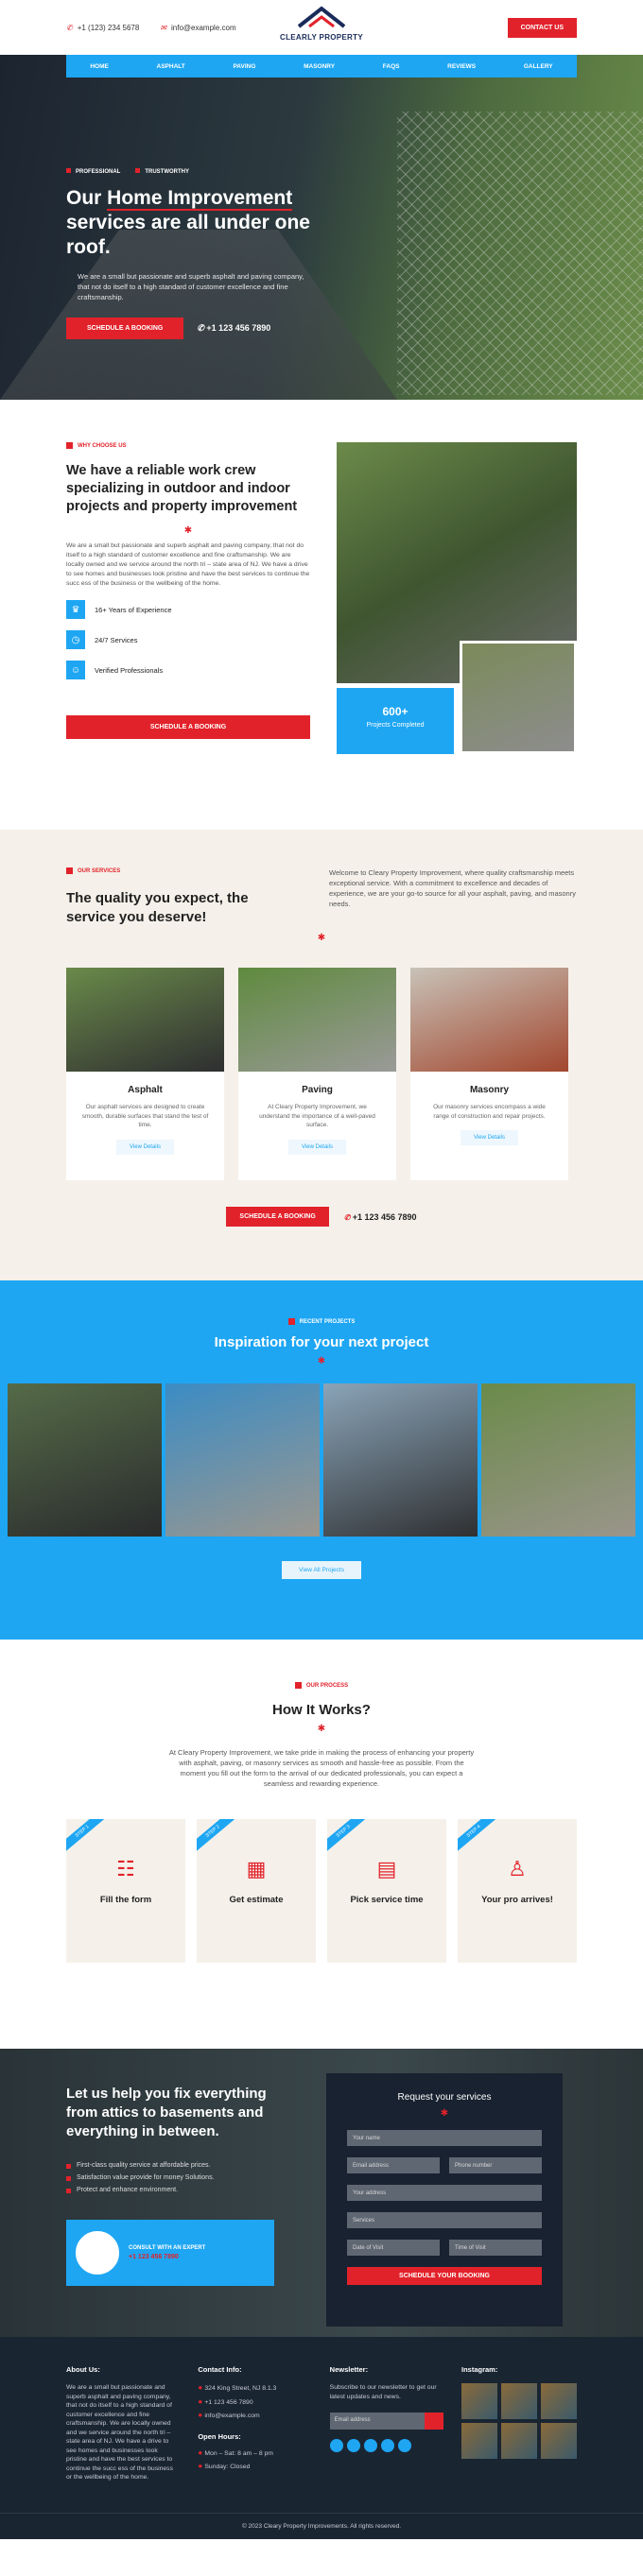 This screenshot has width=643, height=2576. I want to click on hero-tags: PROFESSIONAL TRUSTWORTHY, so click(208, 171).